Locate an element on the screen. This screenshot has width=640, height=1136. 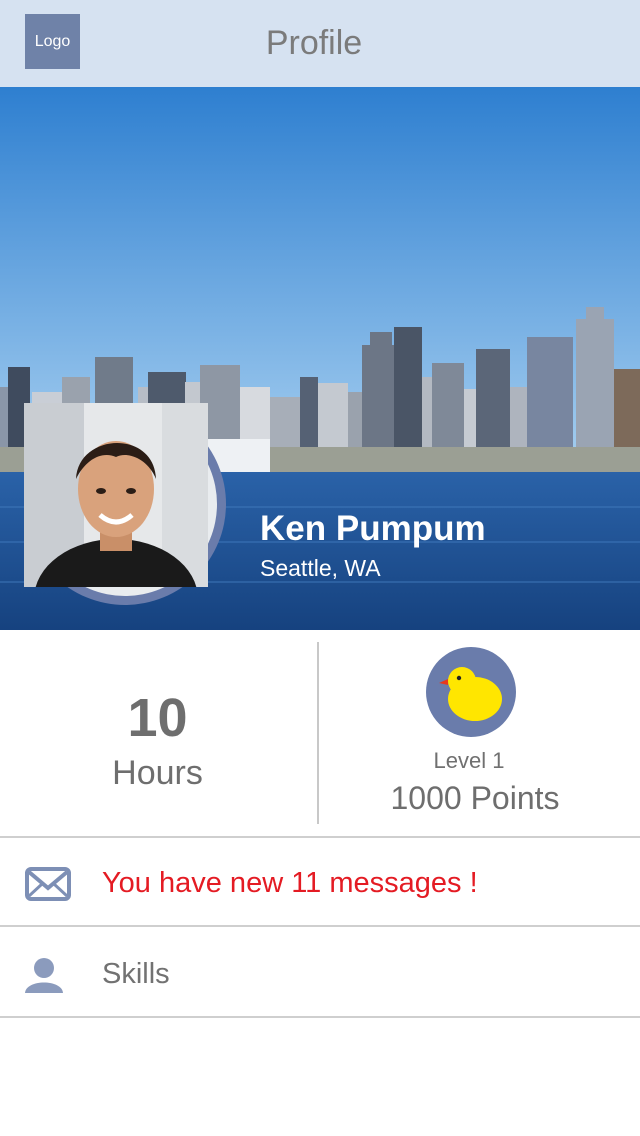
envelope-icon is located at coordinates (48, 884).